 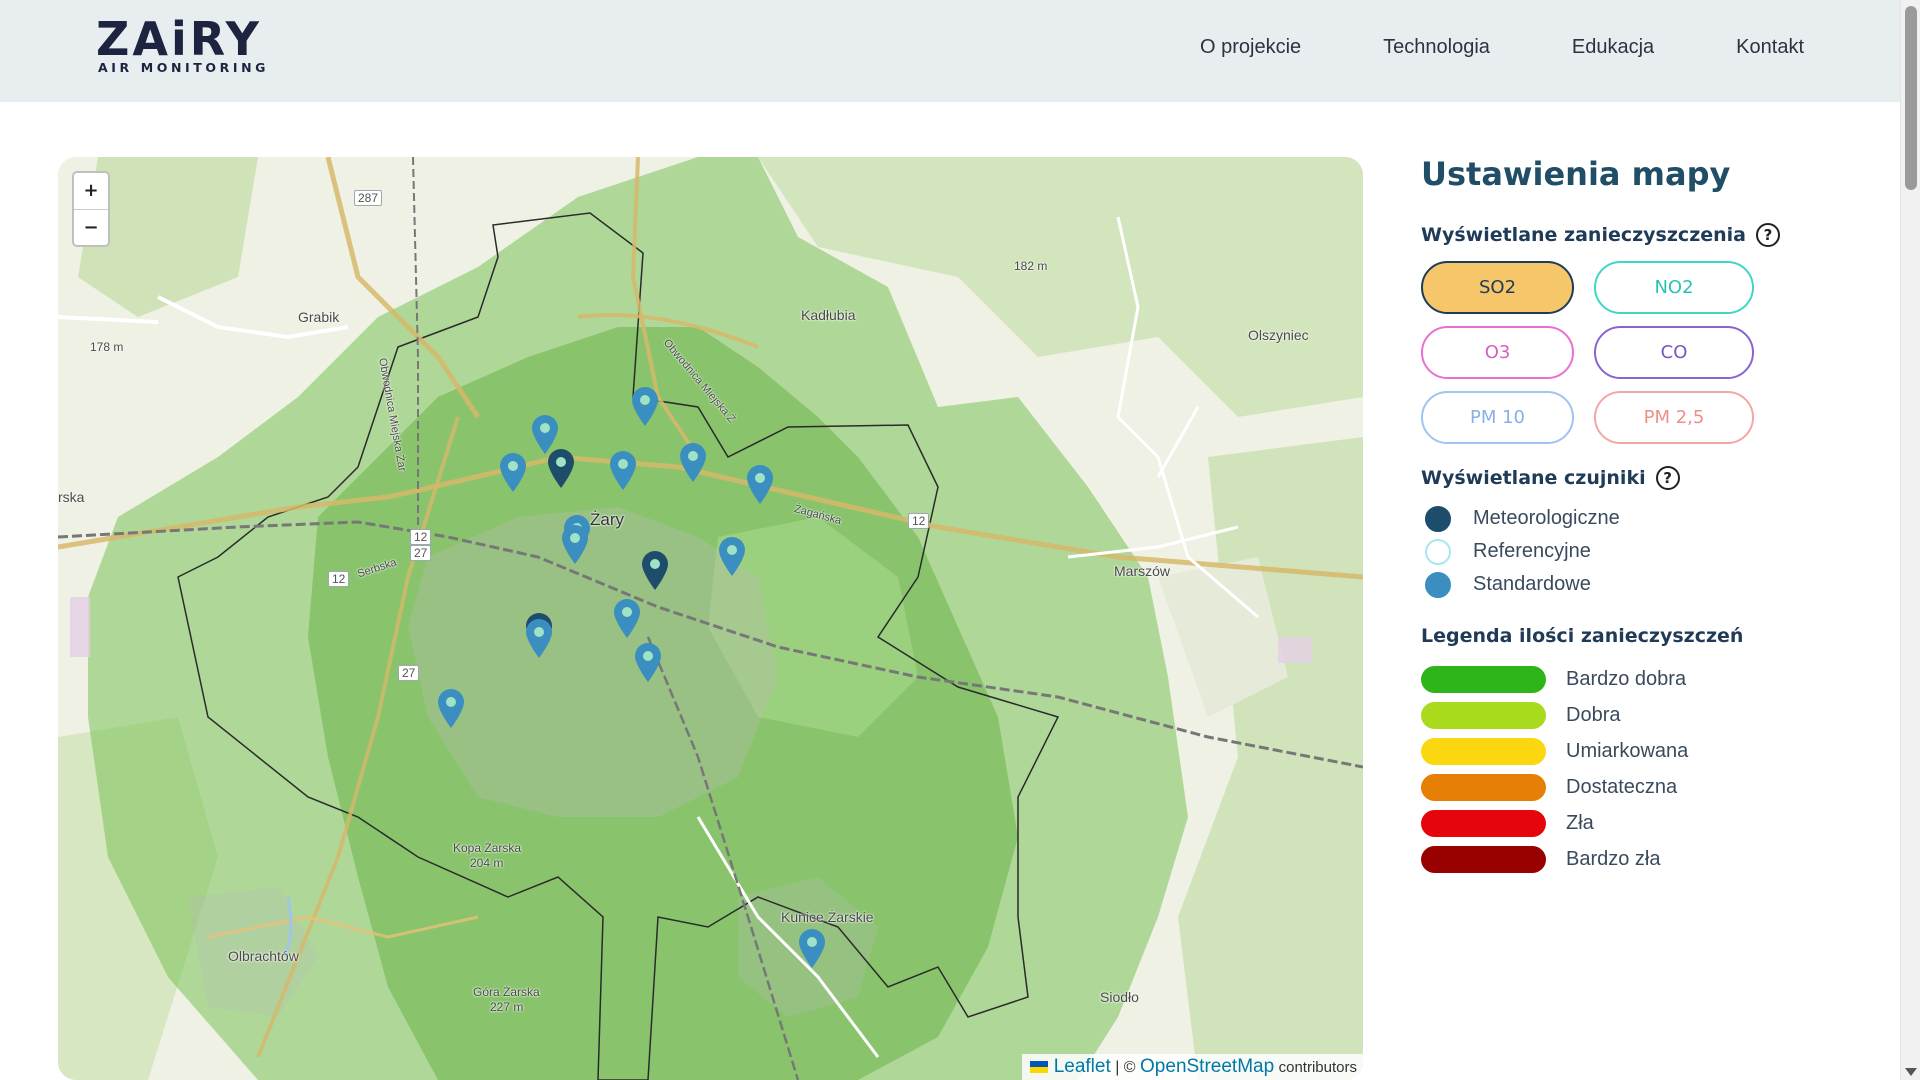 I want to click on openstreetmap-link: OpenStreetMap, so click(x=1207, y=1066).